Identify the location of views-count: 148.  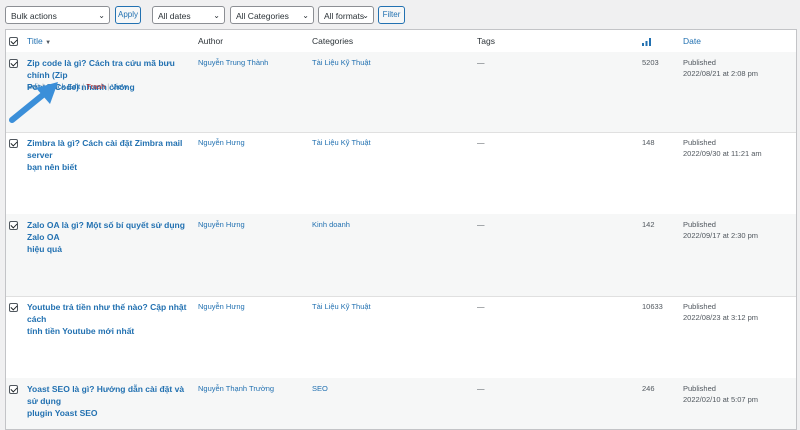
(648, 142).